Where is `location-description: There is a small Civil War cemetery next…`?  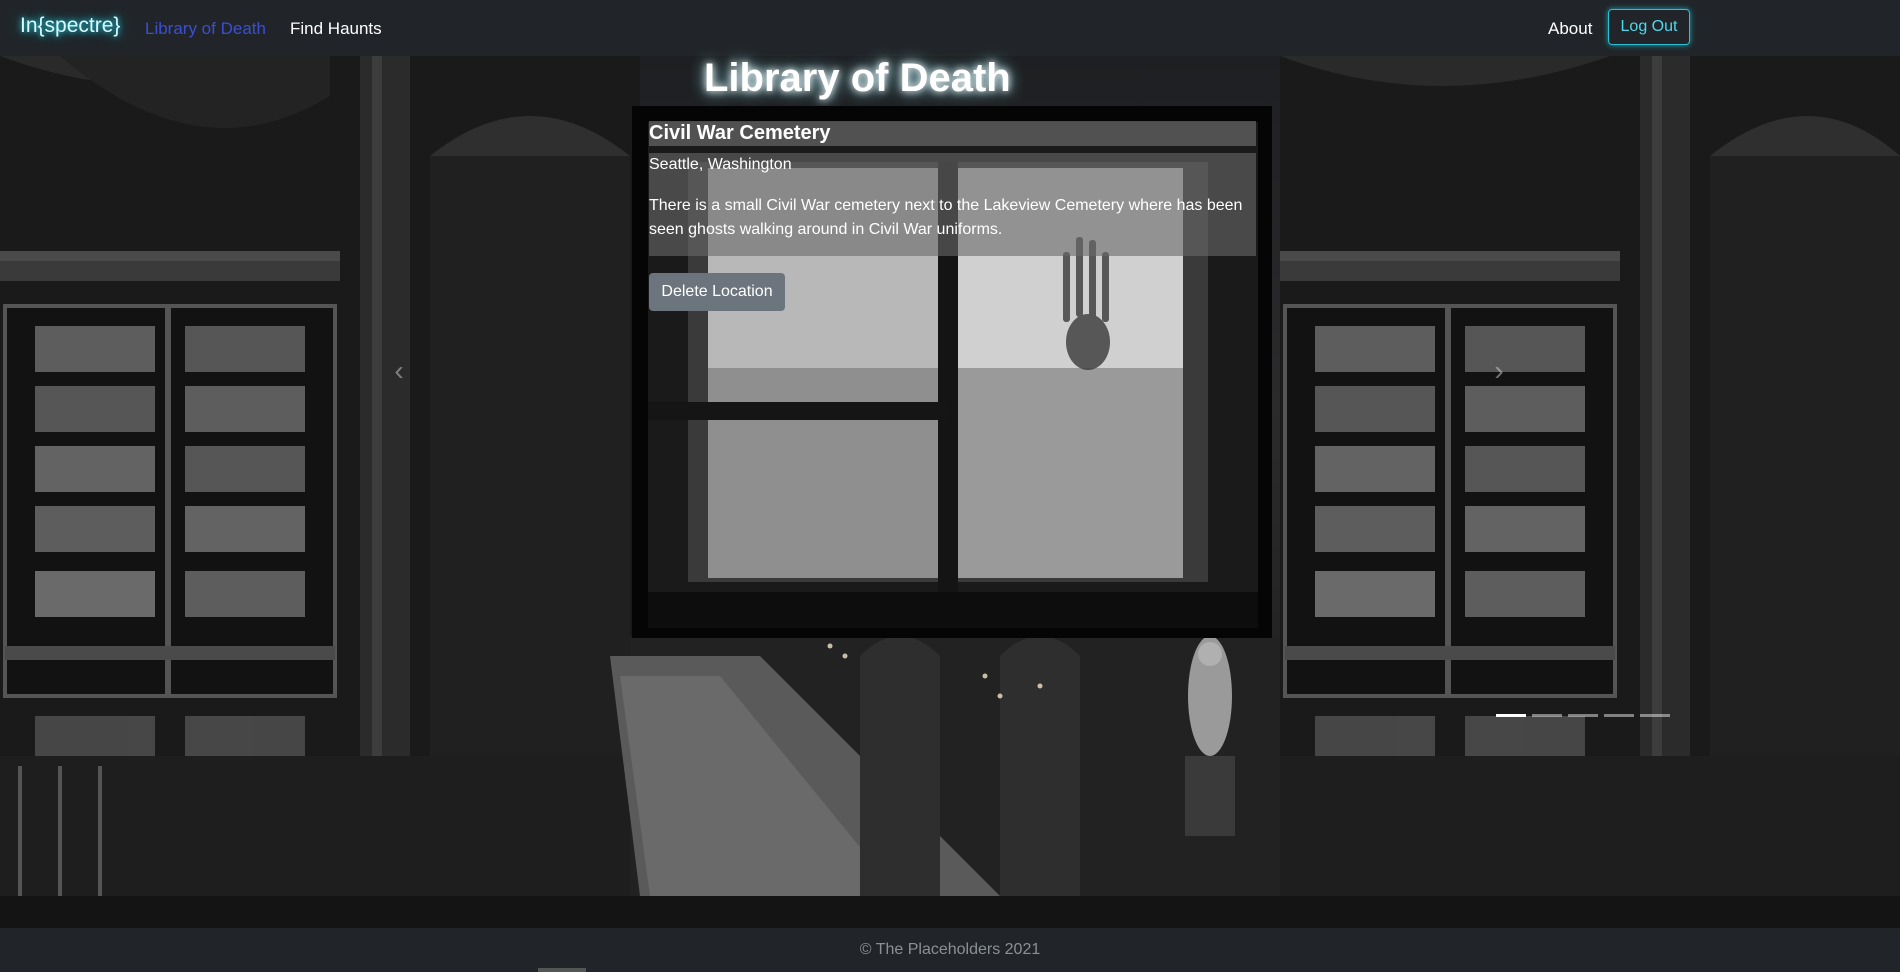 location-description: There is a small Civil War cemetery next… is located at coordinates (946, 217).